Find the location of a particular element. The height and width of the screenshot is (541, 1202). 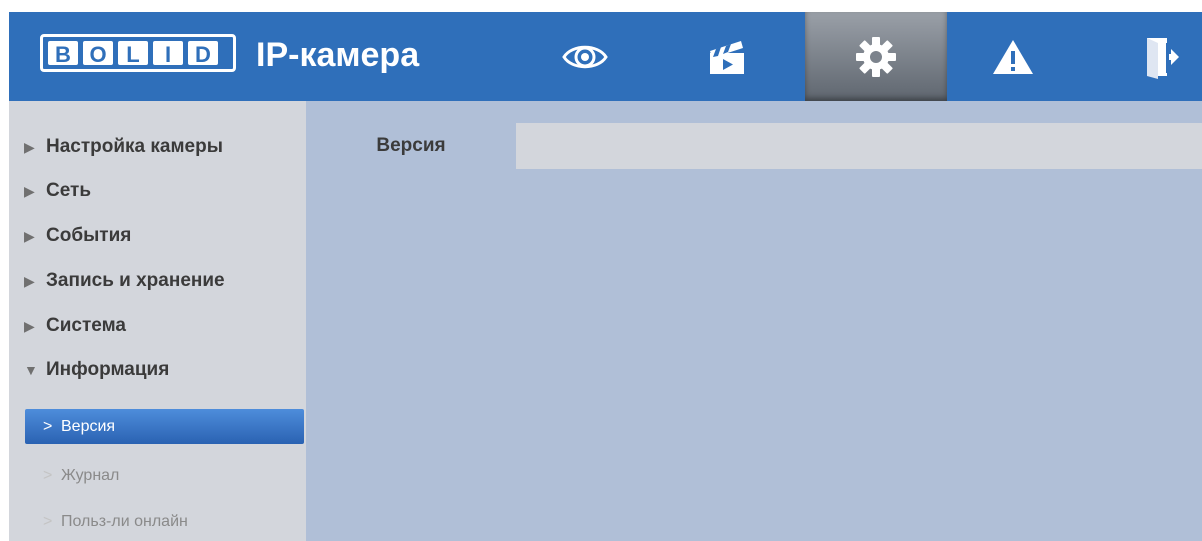

settings-button is located at coordinates (876, 56).